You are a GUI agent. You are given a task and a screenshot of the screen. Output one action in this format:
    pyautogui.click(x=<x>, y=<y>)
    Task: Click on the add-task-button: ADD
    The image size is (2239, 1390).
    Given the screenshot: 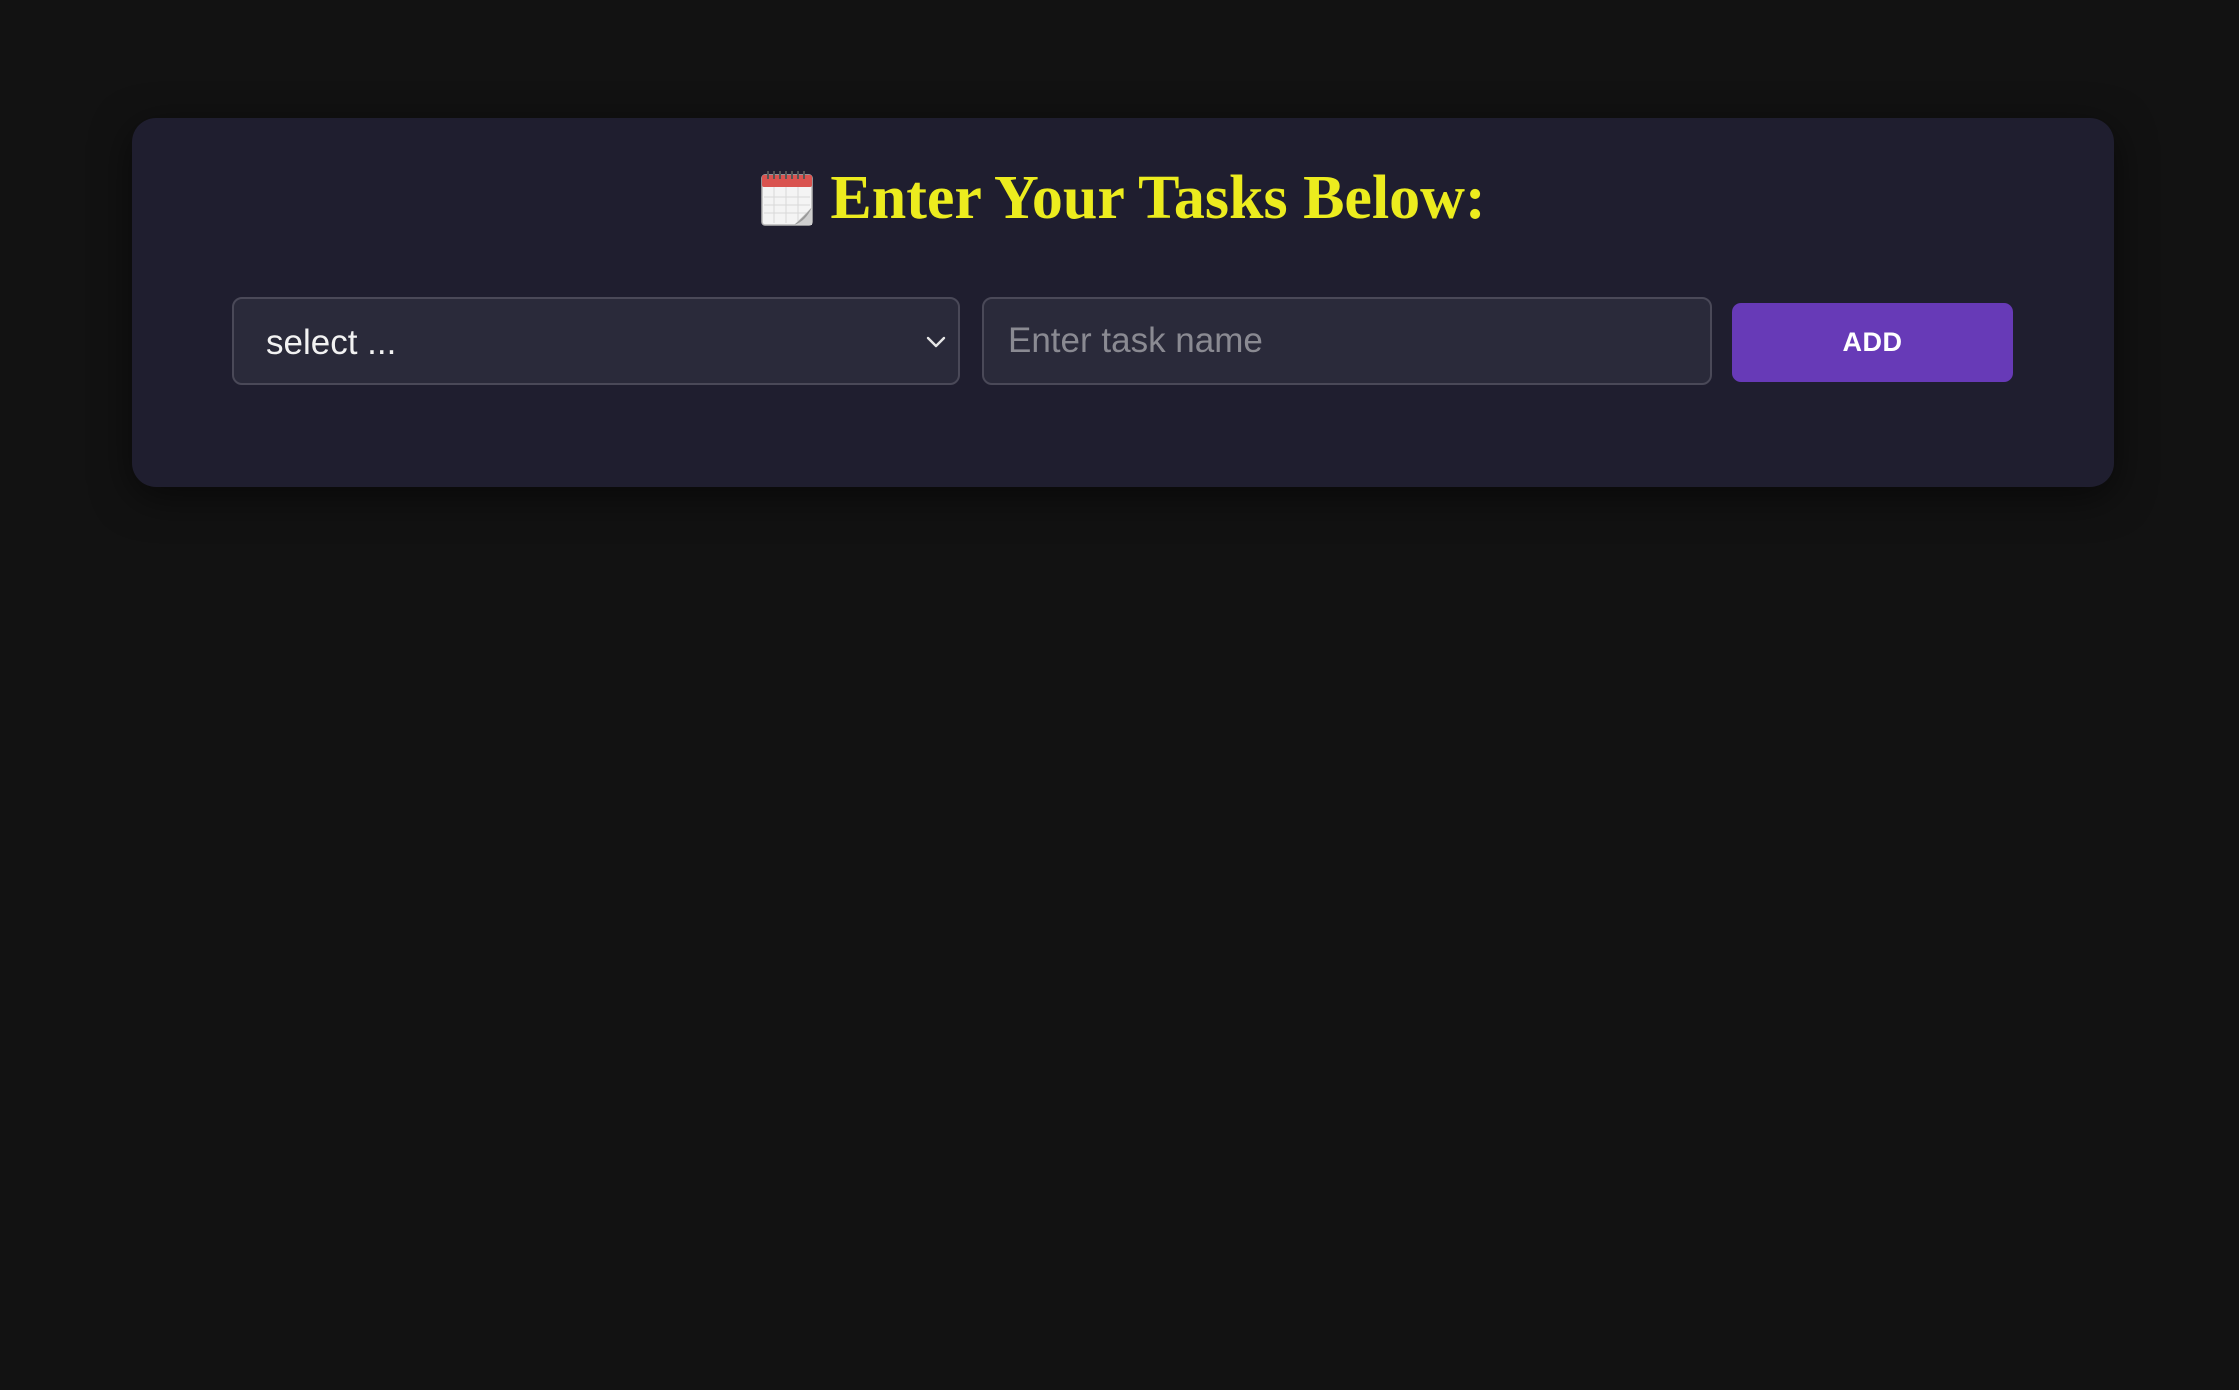 What is the action you would take?
    pyautogui.click(x=1872, y=342)
    